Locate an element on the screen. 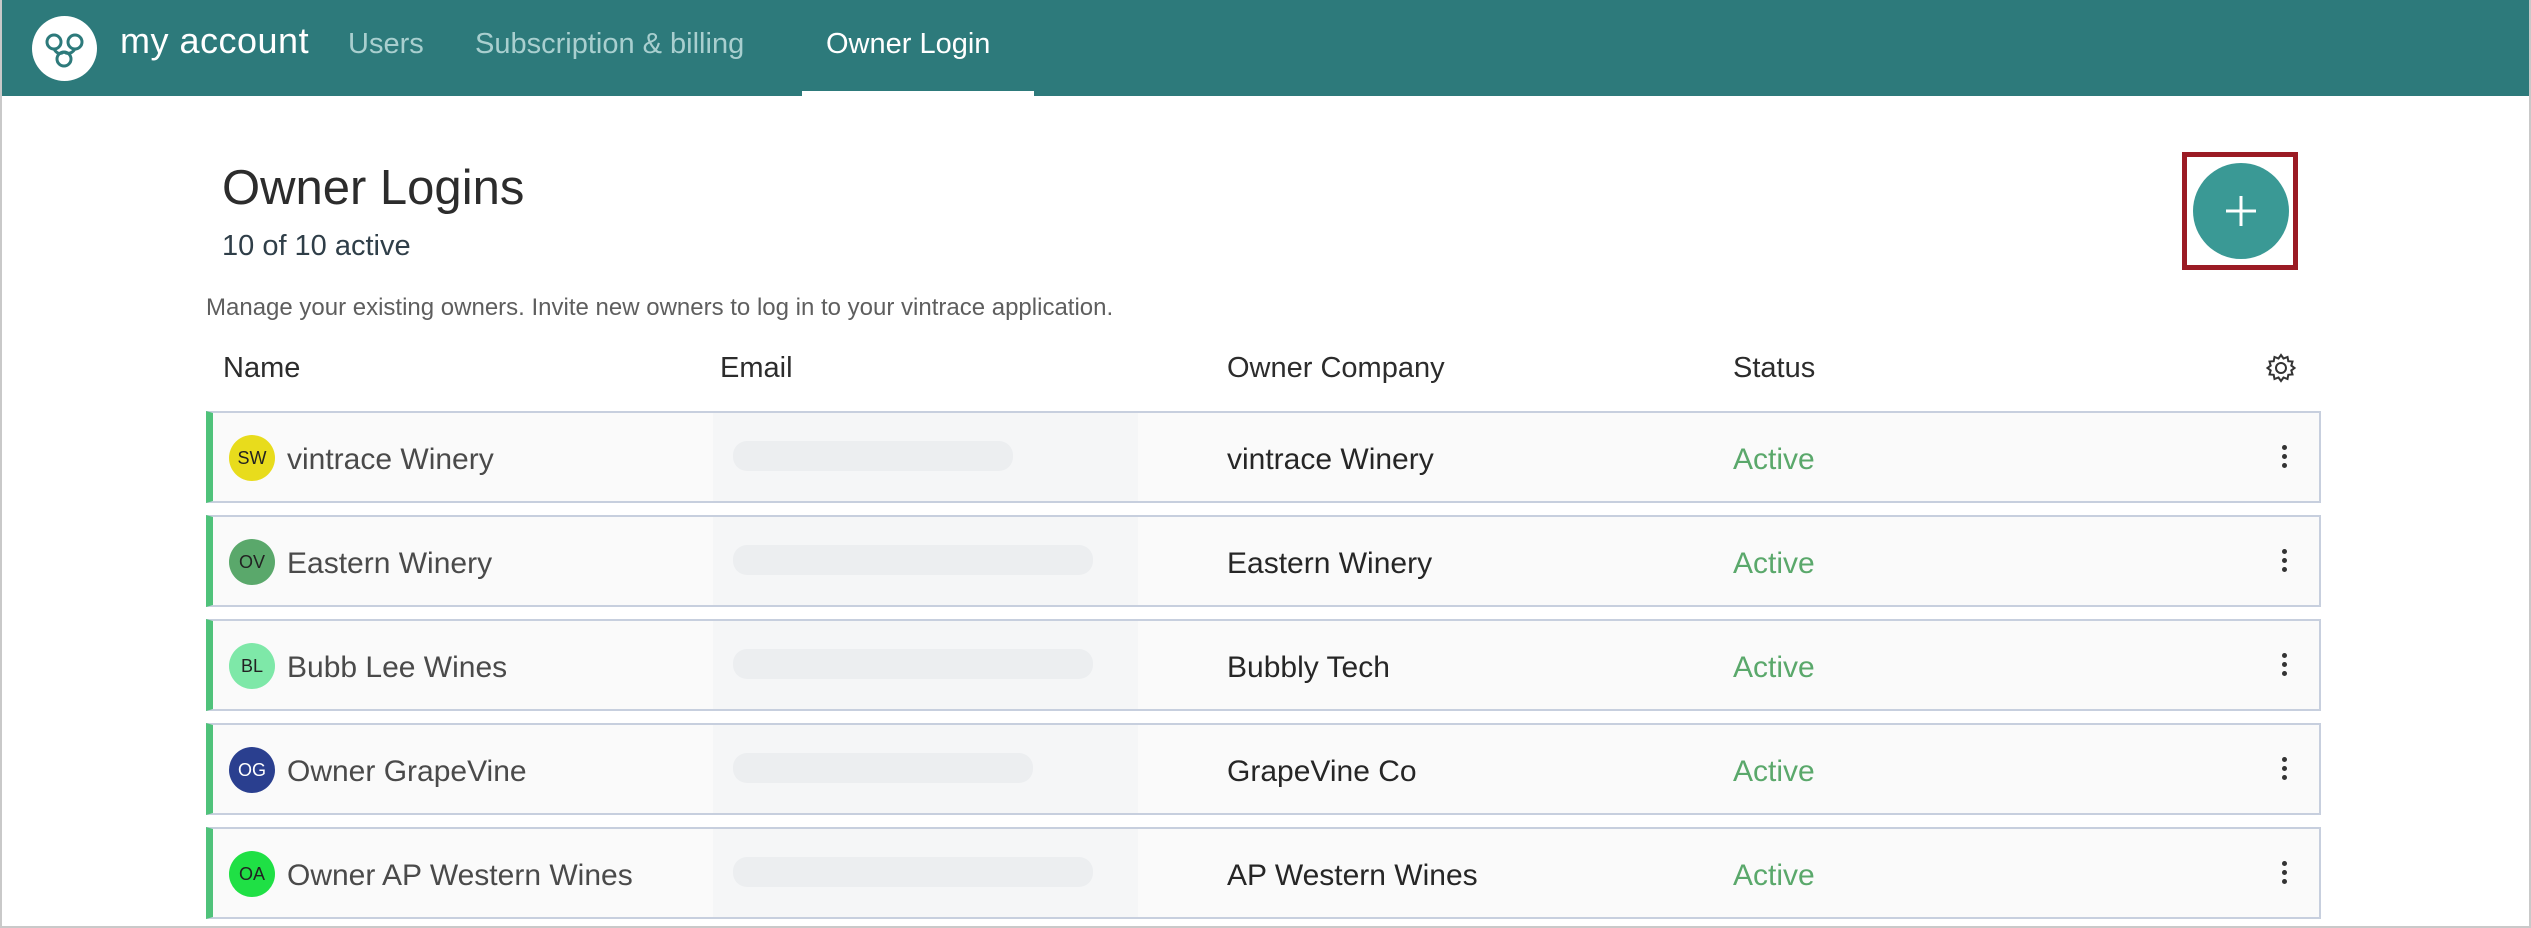  avatar: OA is located at coordinates (252, 874).